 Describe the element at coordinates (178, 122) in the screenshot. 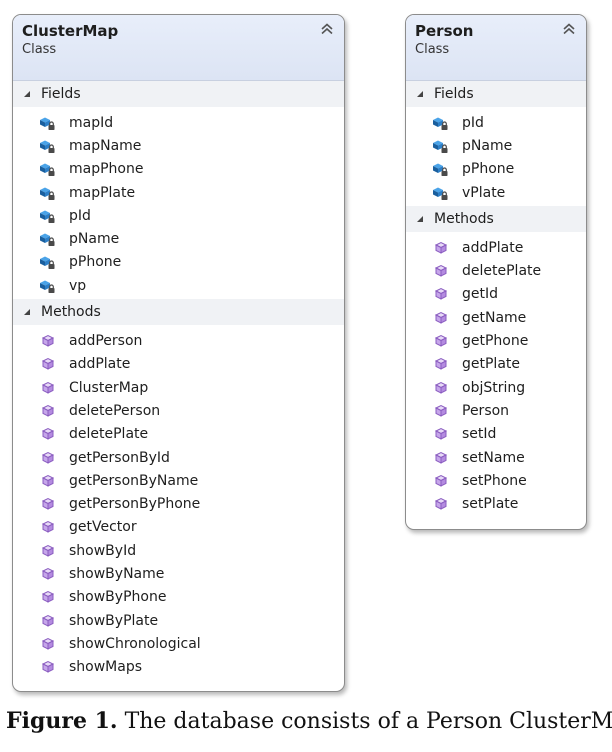

I see `field-item: mapId` at that location.